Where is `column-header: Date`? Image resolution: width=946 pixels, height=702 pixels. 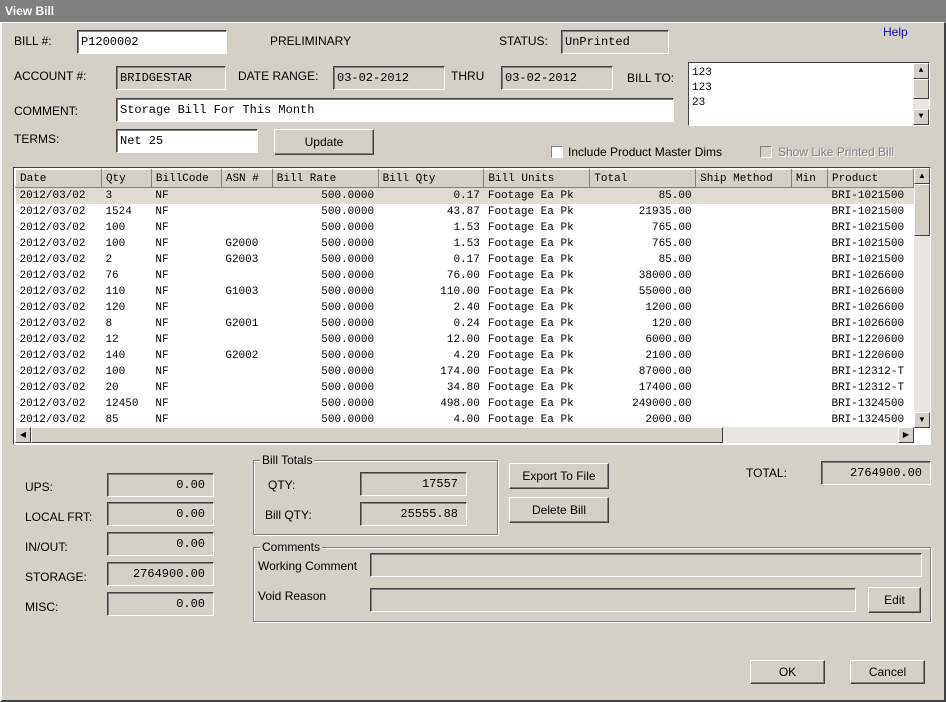
column-header: Date is located at coordinates (58, 178).